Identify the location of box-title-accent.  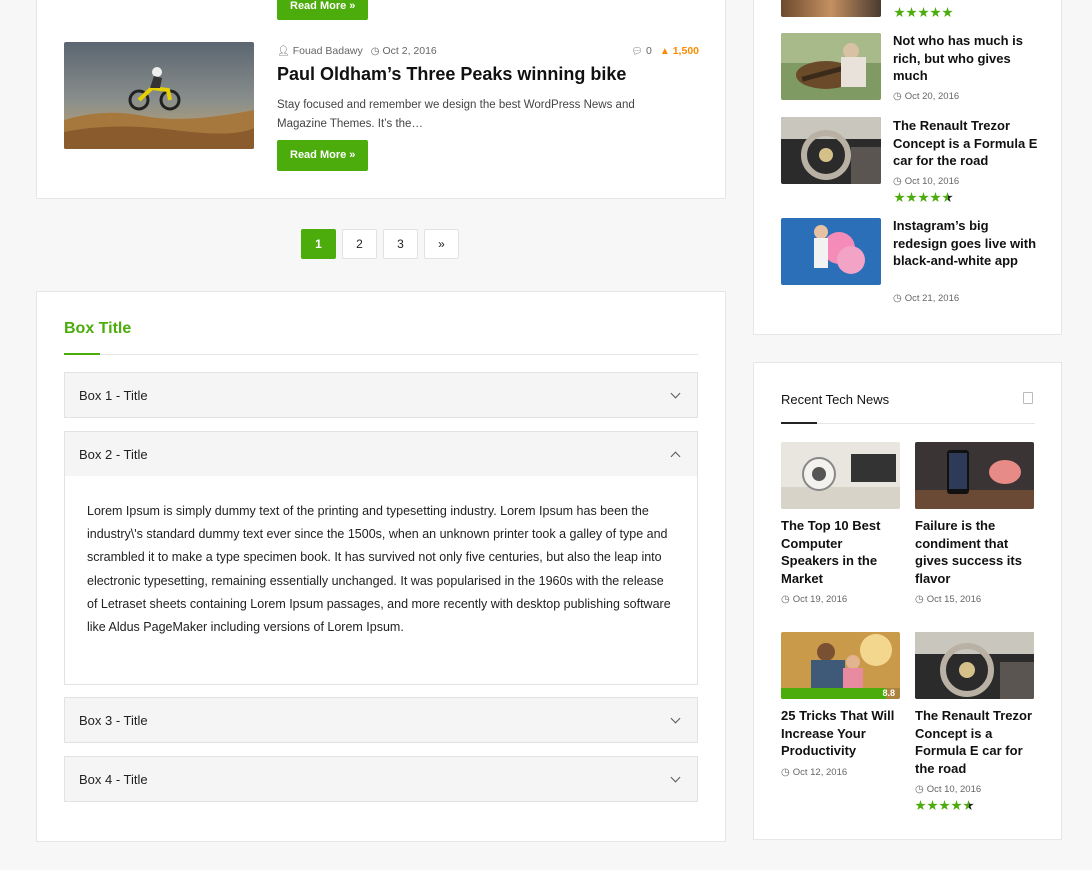
(82, 354).